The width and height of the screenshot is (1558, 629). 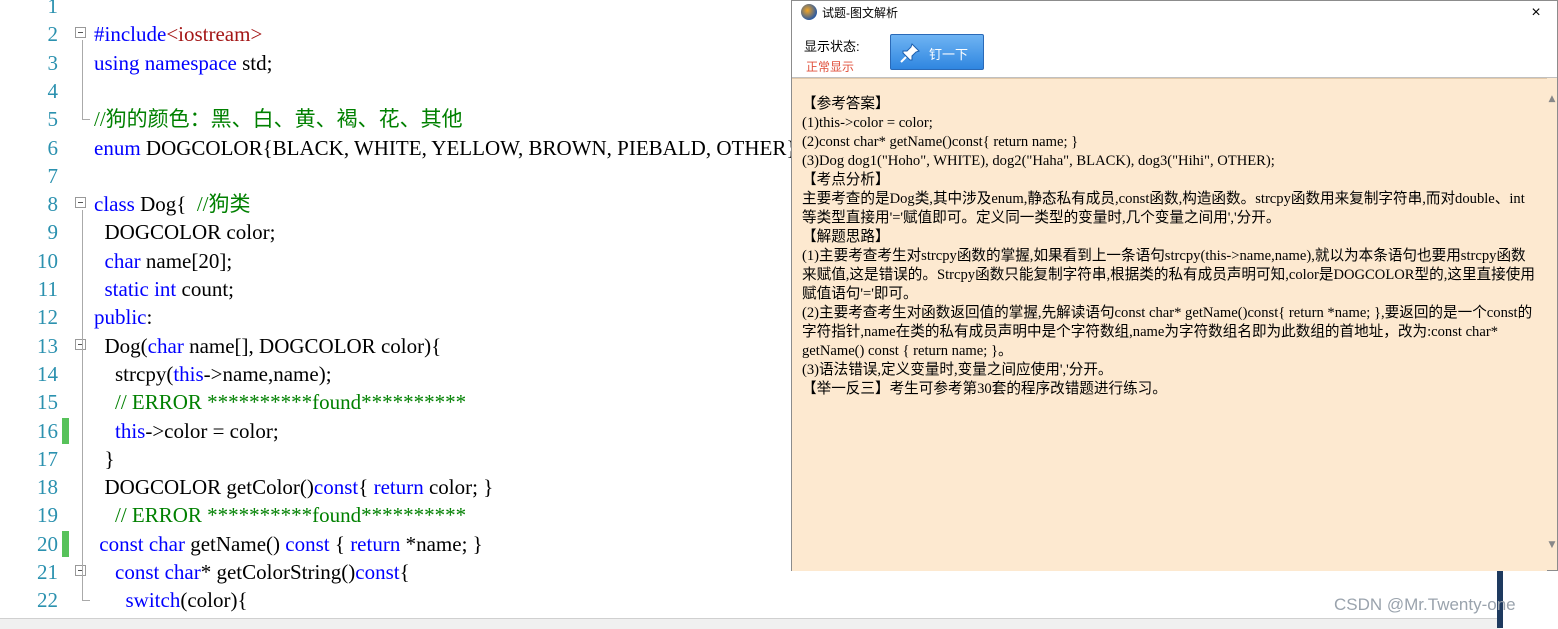 What do you see at coordinates (168, 260) in the screenshot?
I see `code-text: char name[20];` at bounding box center [168, 260].